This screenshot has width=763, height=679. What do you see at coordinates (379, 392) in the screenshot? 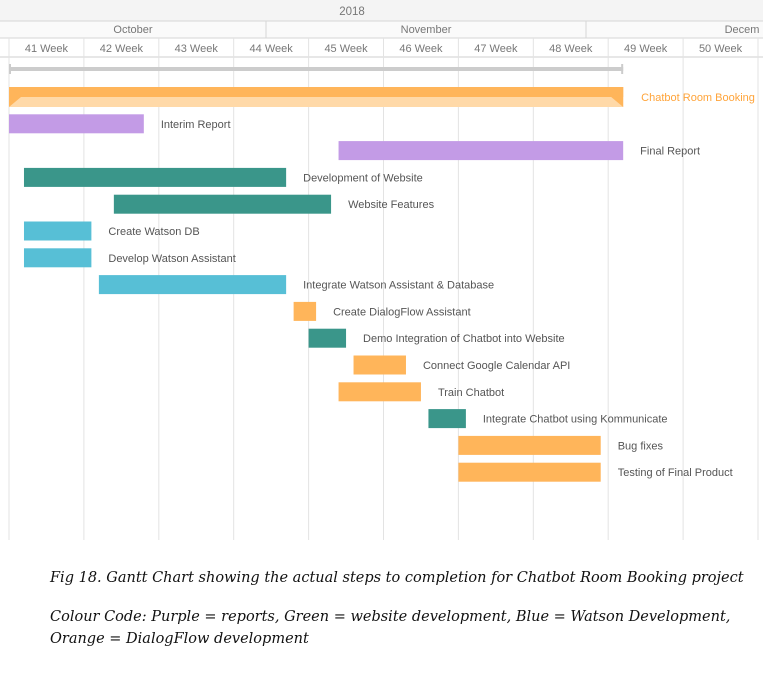
I see `task-bar-train-chatbot` at bounding box center [379, 392].